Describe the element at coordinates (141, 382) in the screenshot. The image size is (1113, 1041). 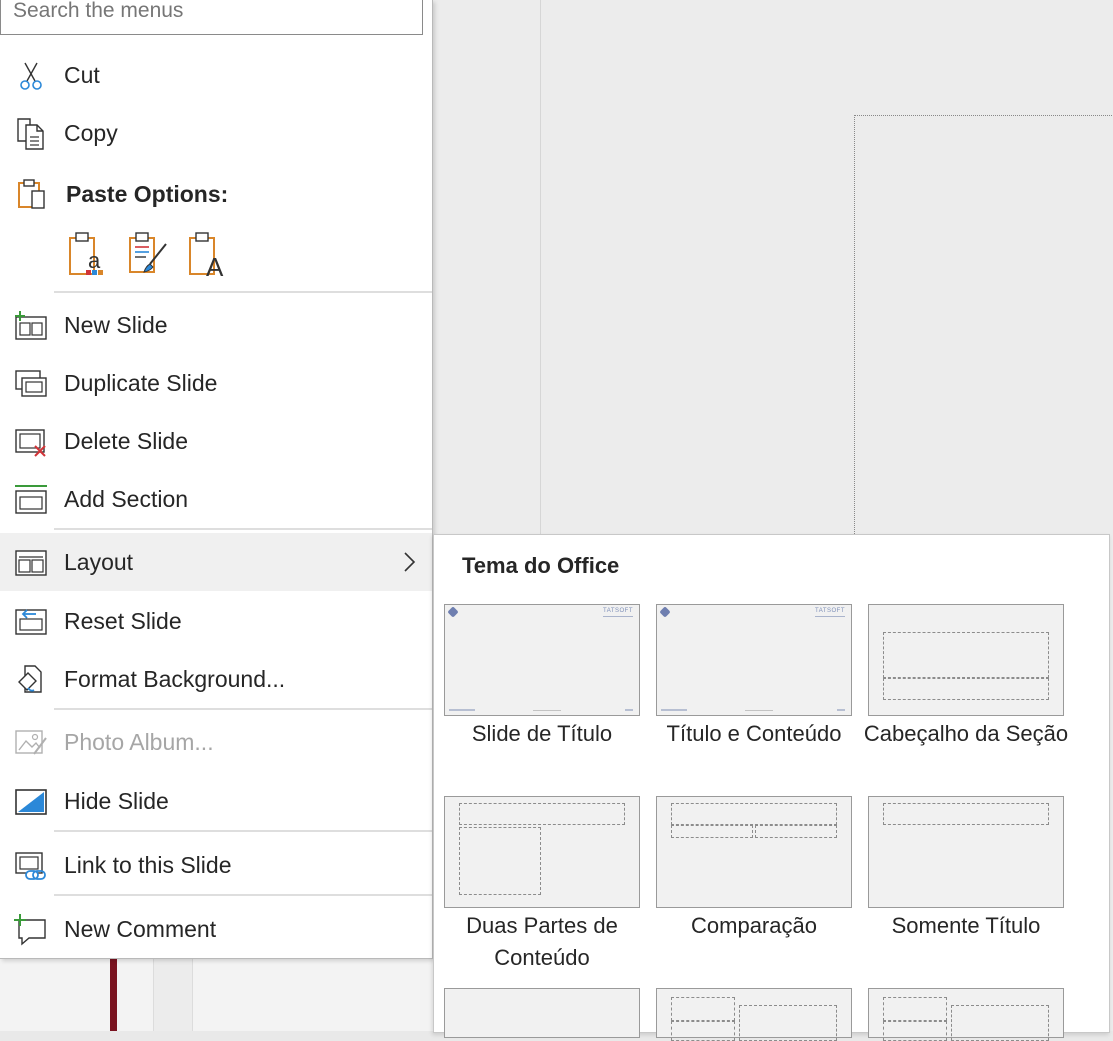
I see `menu-item-label: Duplicate Slide` at that location.